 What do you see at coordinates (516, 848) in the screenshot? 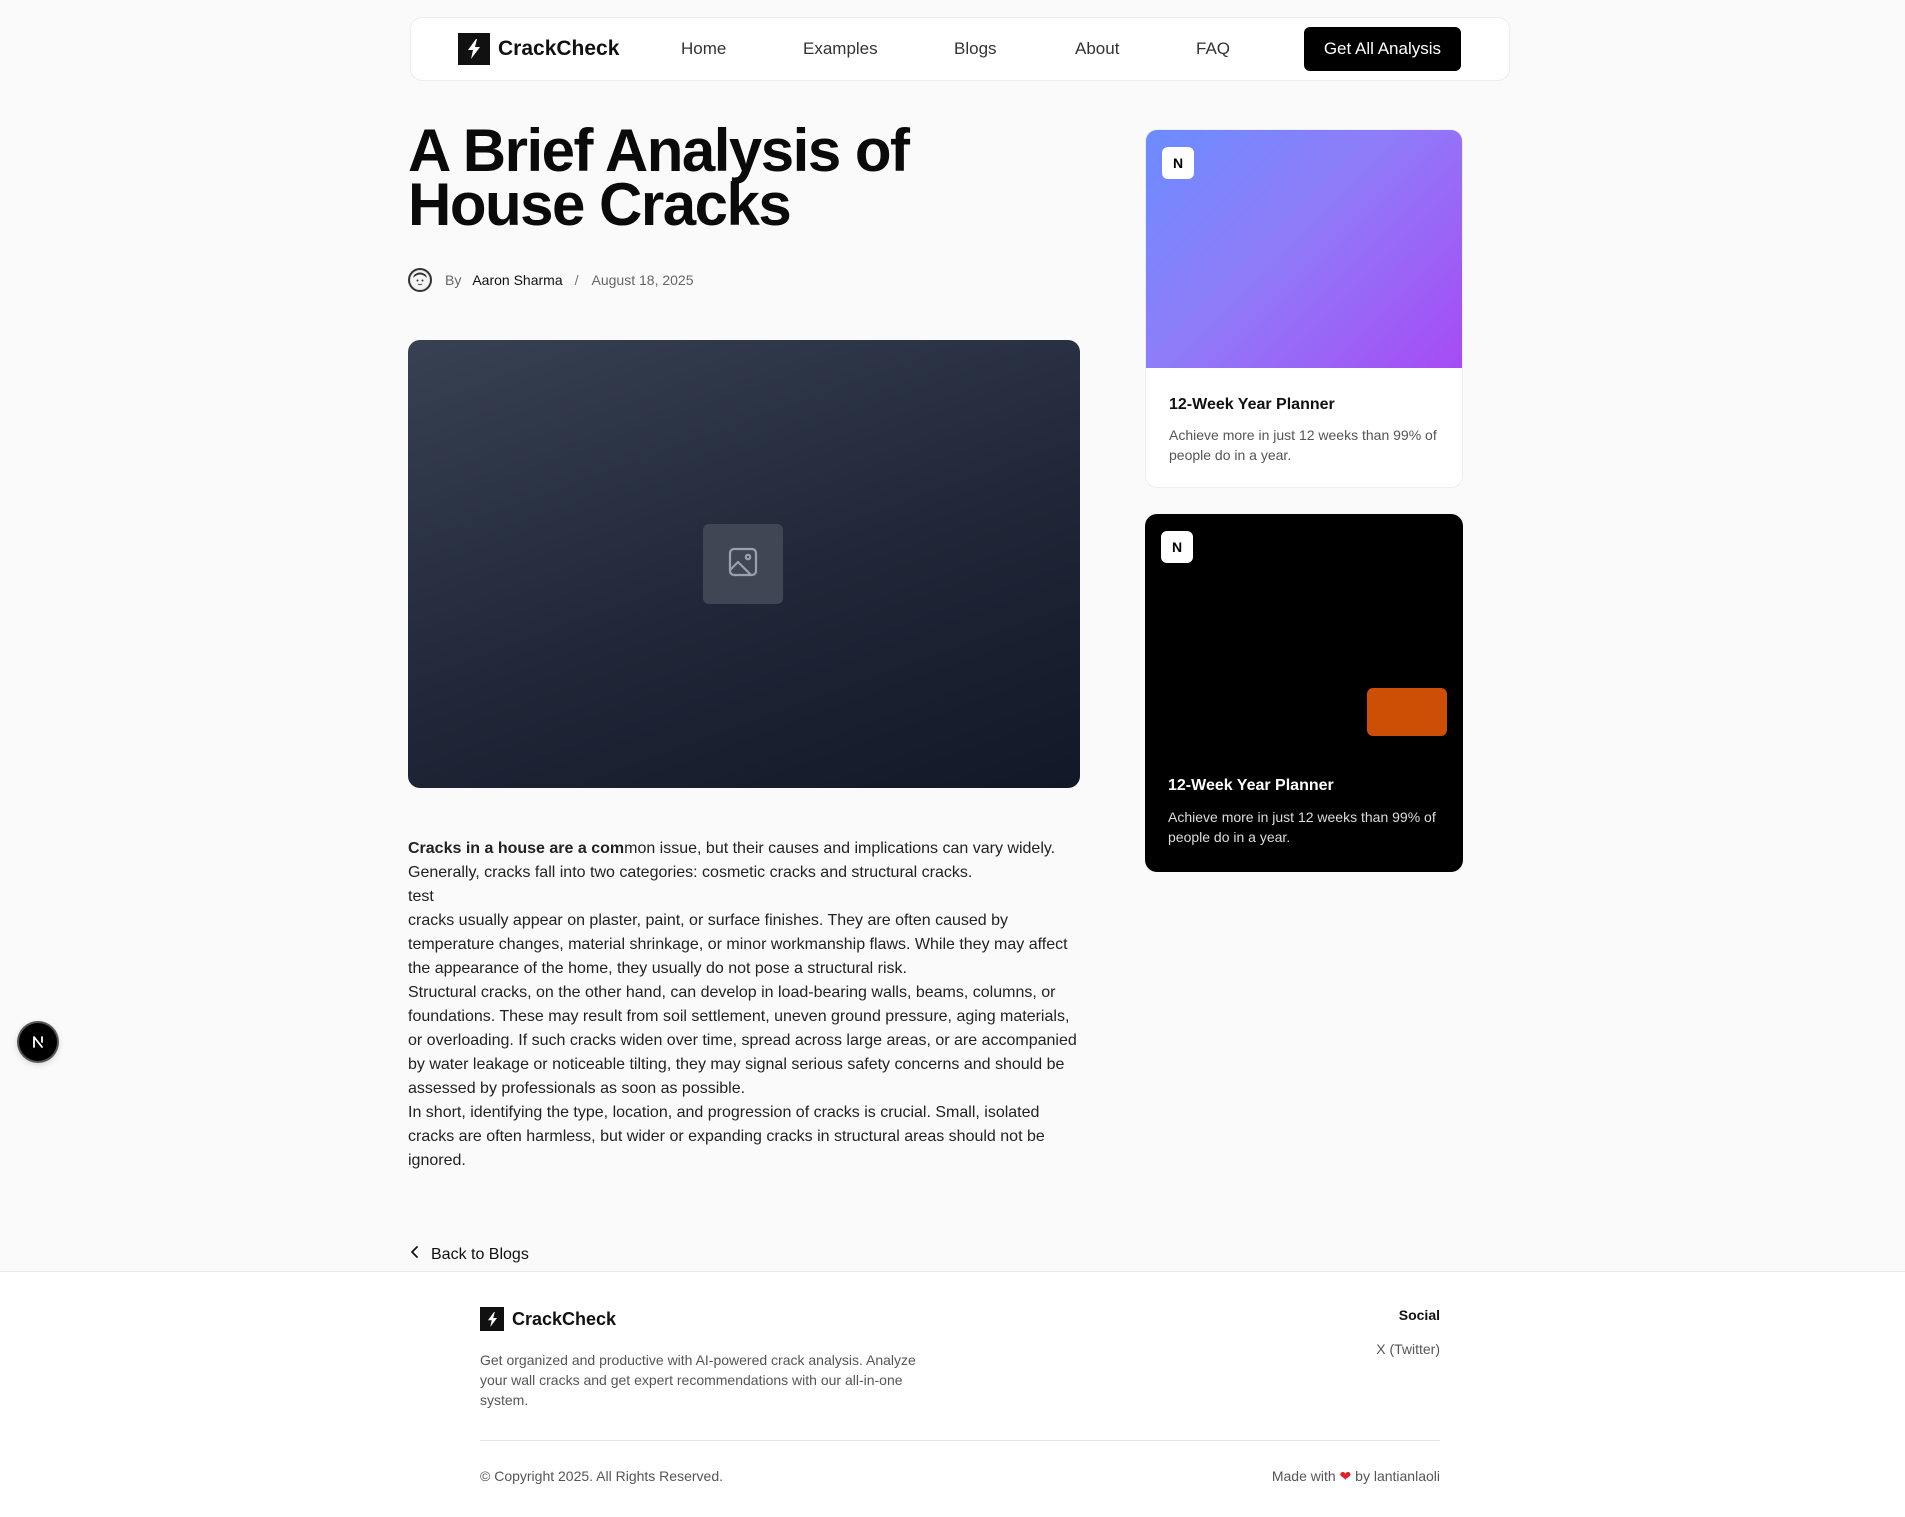
I see `intro-bold: Cracks in a house are a com` at bounding box center [516, 848].